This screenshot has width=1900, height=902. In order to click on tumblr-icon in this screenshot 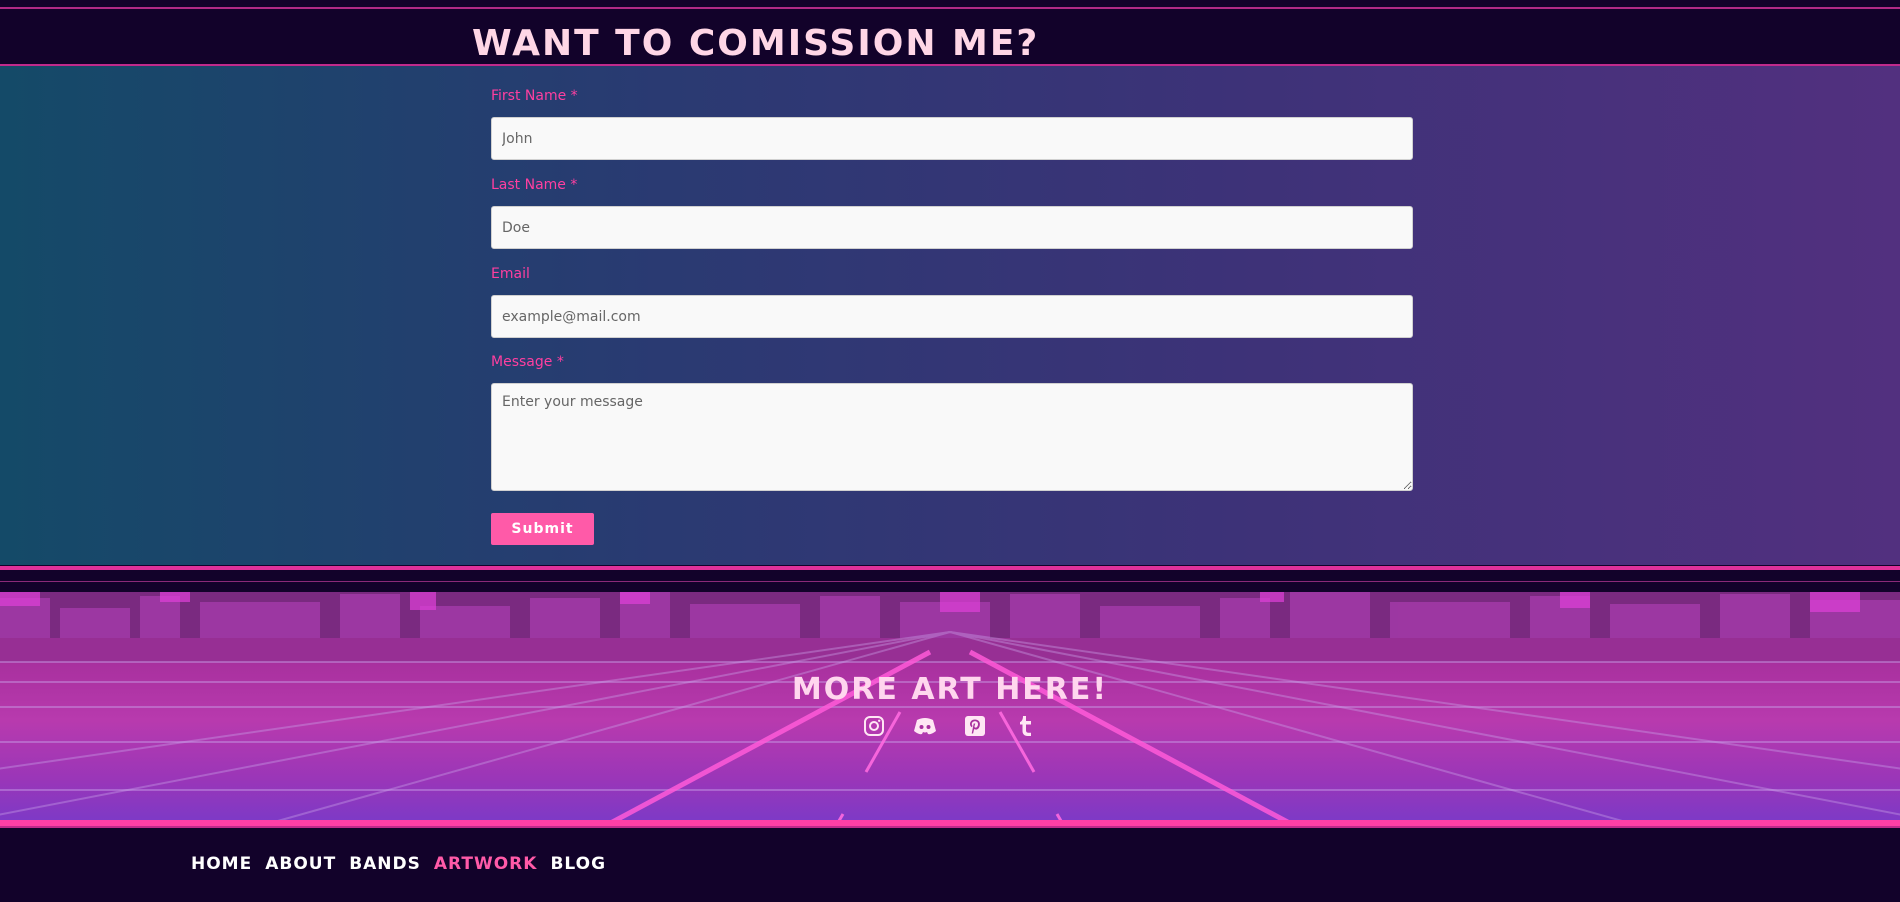, I will do `click(1025, 726)`.